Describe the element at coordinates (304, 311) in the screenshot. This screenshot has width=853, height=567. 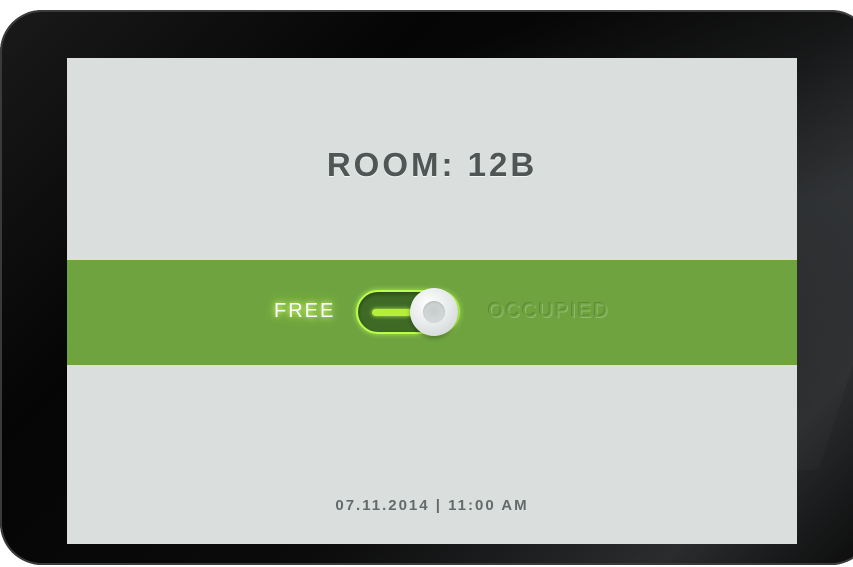
I see `free-label: FREE` at that location.